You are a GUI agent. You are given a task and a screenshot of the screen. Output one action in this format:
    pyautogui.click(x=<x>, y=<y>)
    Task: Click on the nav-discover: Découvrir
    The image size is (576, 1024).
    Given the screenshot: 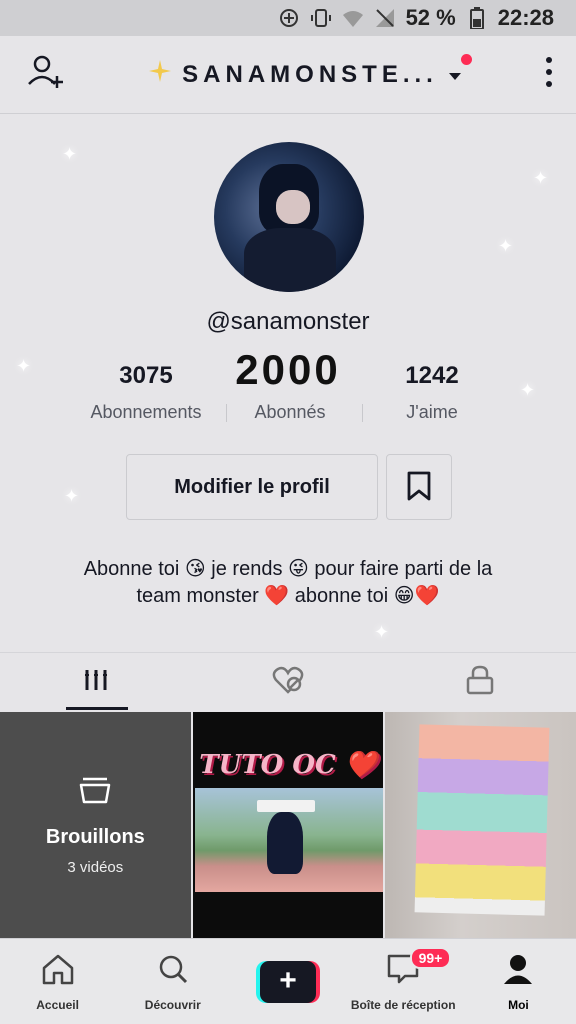 What is the action you would take?
    pyautogui.click(x=172, y=981)
    